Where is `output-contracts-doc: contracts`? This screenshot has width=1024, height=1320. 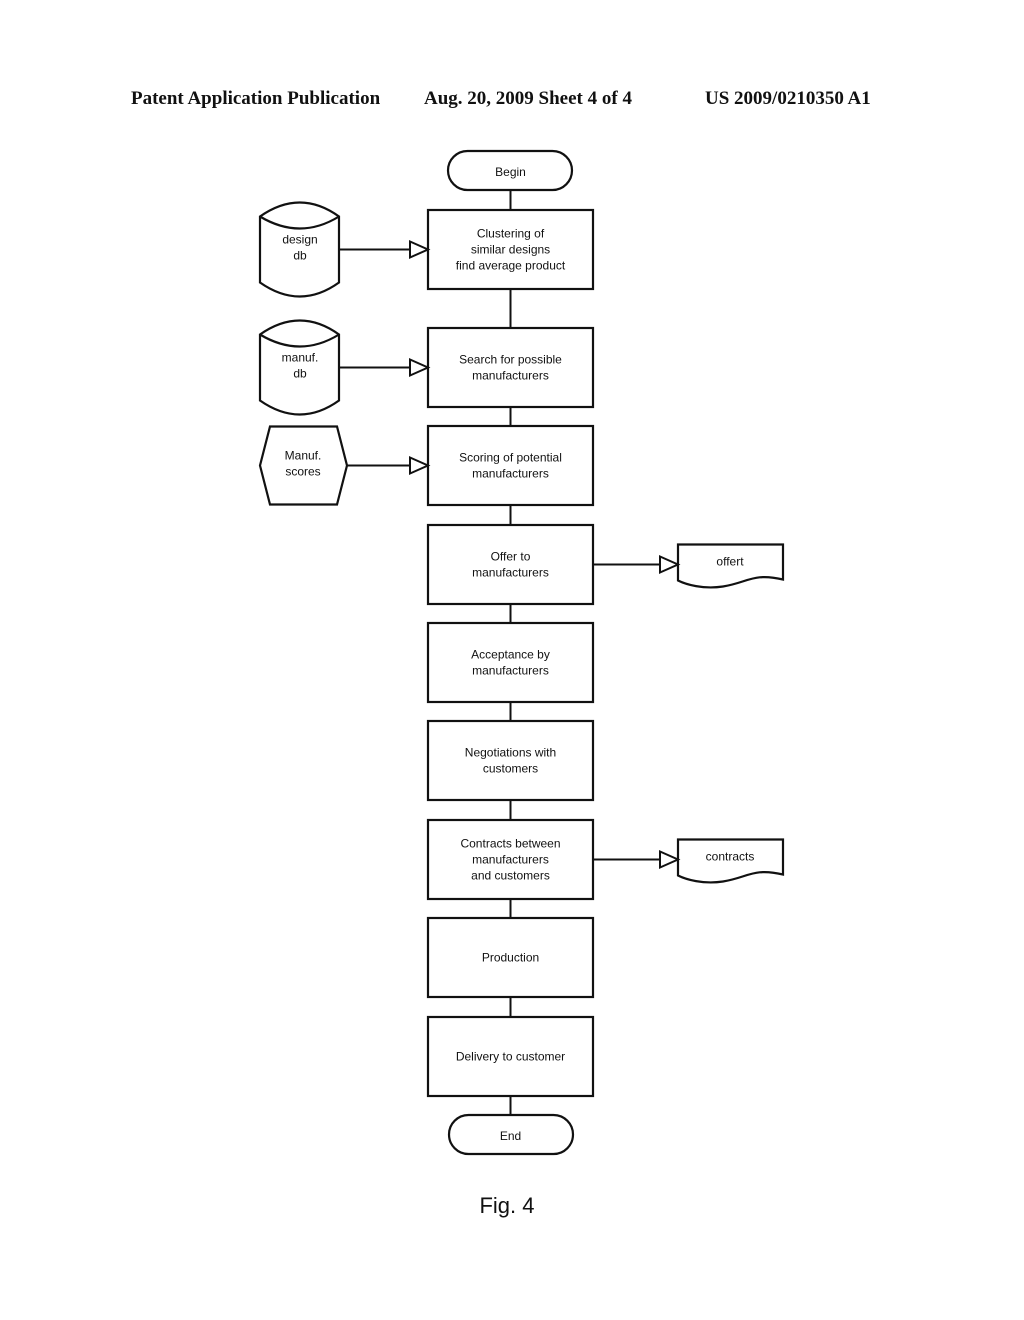 output-contracts-doc: contracts is located at coordinates (730, 861).